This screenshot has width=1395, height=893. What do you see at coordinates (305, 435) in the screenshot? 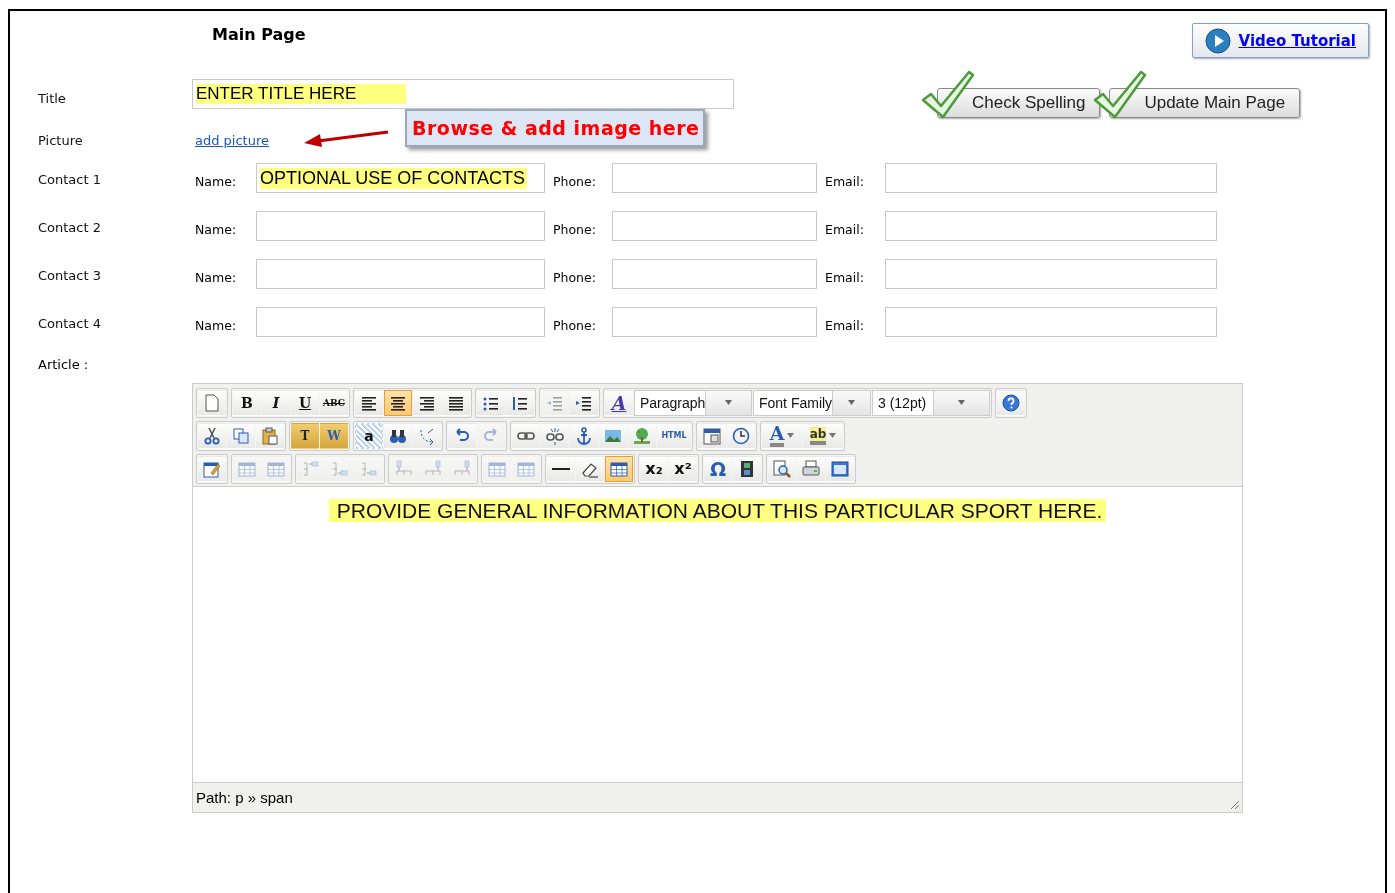
I see `toolbar-button: T` at bounding box center [305, 435].